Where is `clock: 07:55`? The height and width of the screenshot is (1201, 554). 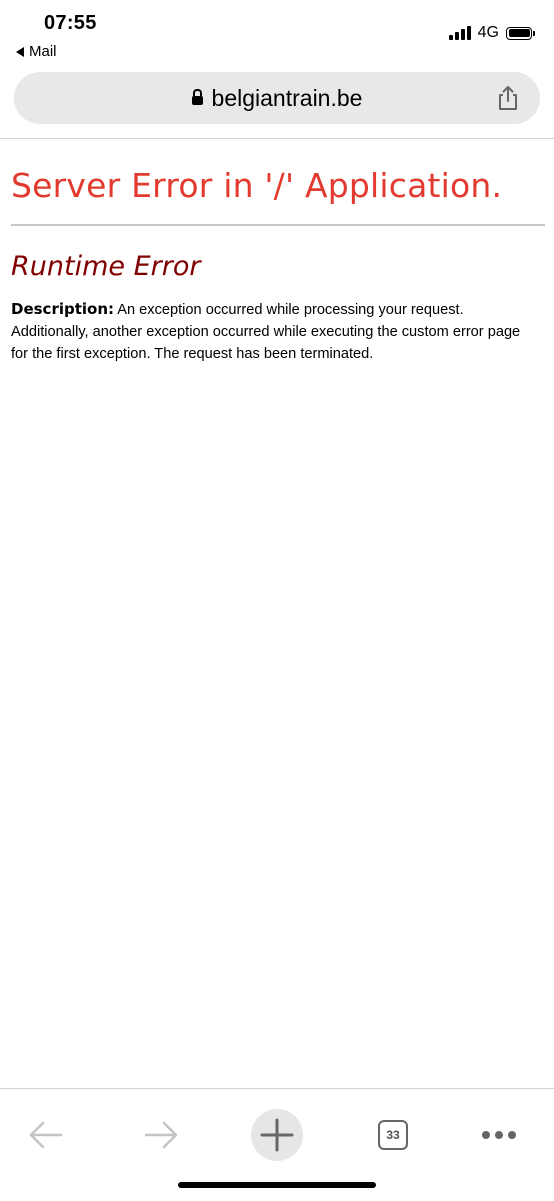 clock: 07:55 is located at coordinates (70, 23).